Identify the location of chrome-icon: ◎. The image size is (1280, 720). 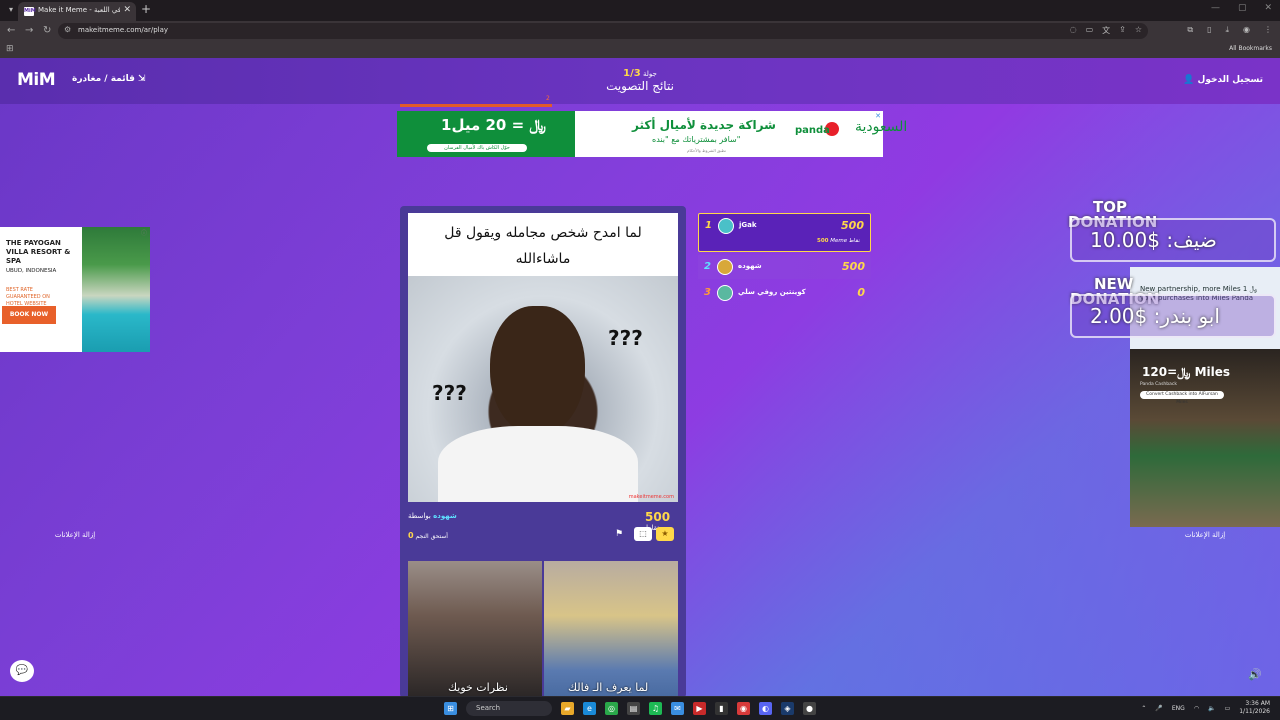
(611, 708).